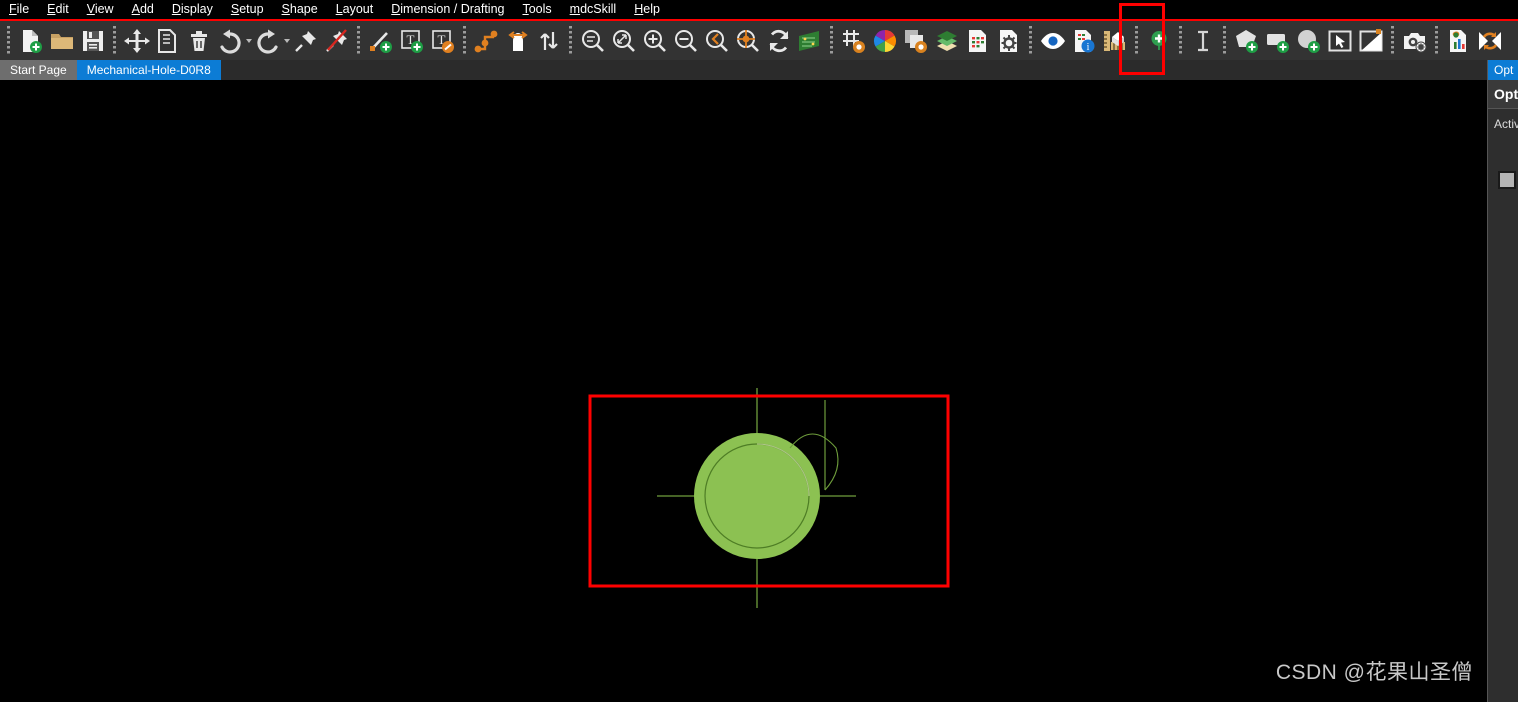 Image resolution: width=1518 pixels, height=702 pixels. Describe the element at coordinates (267, 40) in the screenshot. I see `redo-arrow-icon` at that location.